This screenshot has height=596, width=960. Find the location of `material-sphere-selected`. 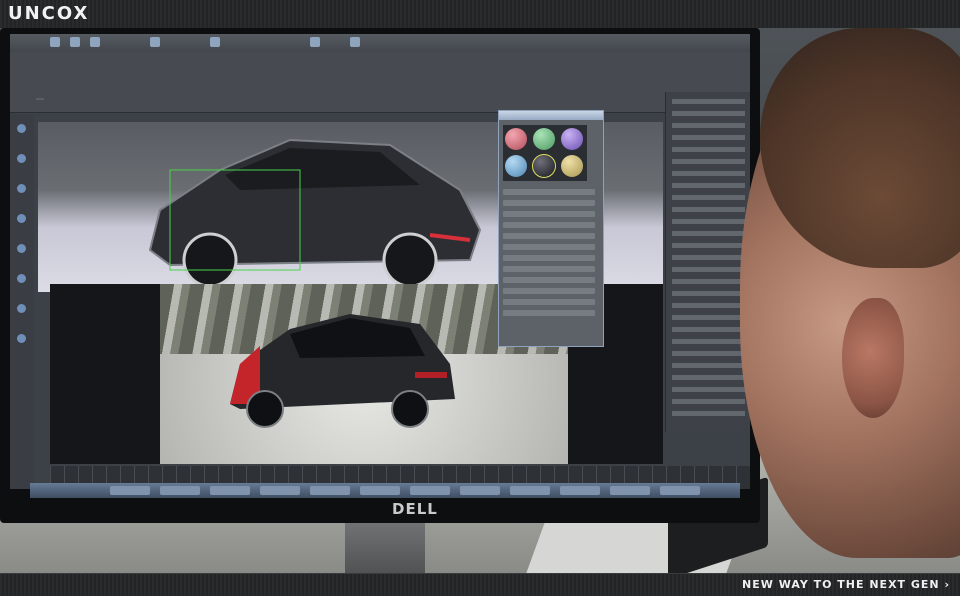

material-sphere-selected is located at coordinates (544, 166).